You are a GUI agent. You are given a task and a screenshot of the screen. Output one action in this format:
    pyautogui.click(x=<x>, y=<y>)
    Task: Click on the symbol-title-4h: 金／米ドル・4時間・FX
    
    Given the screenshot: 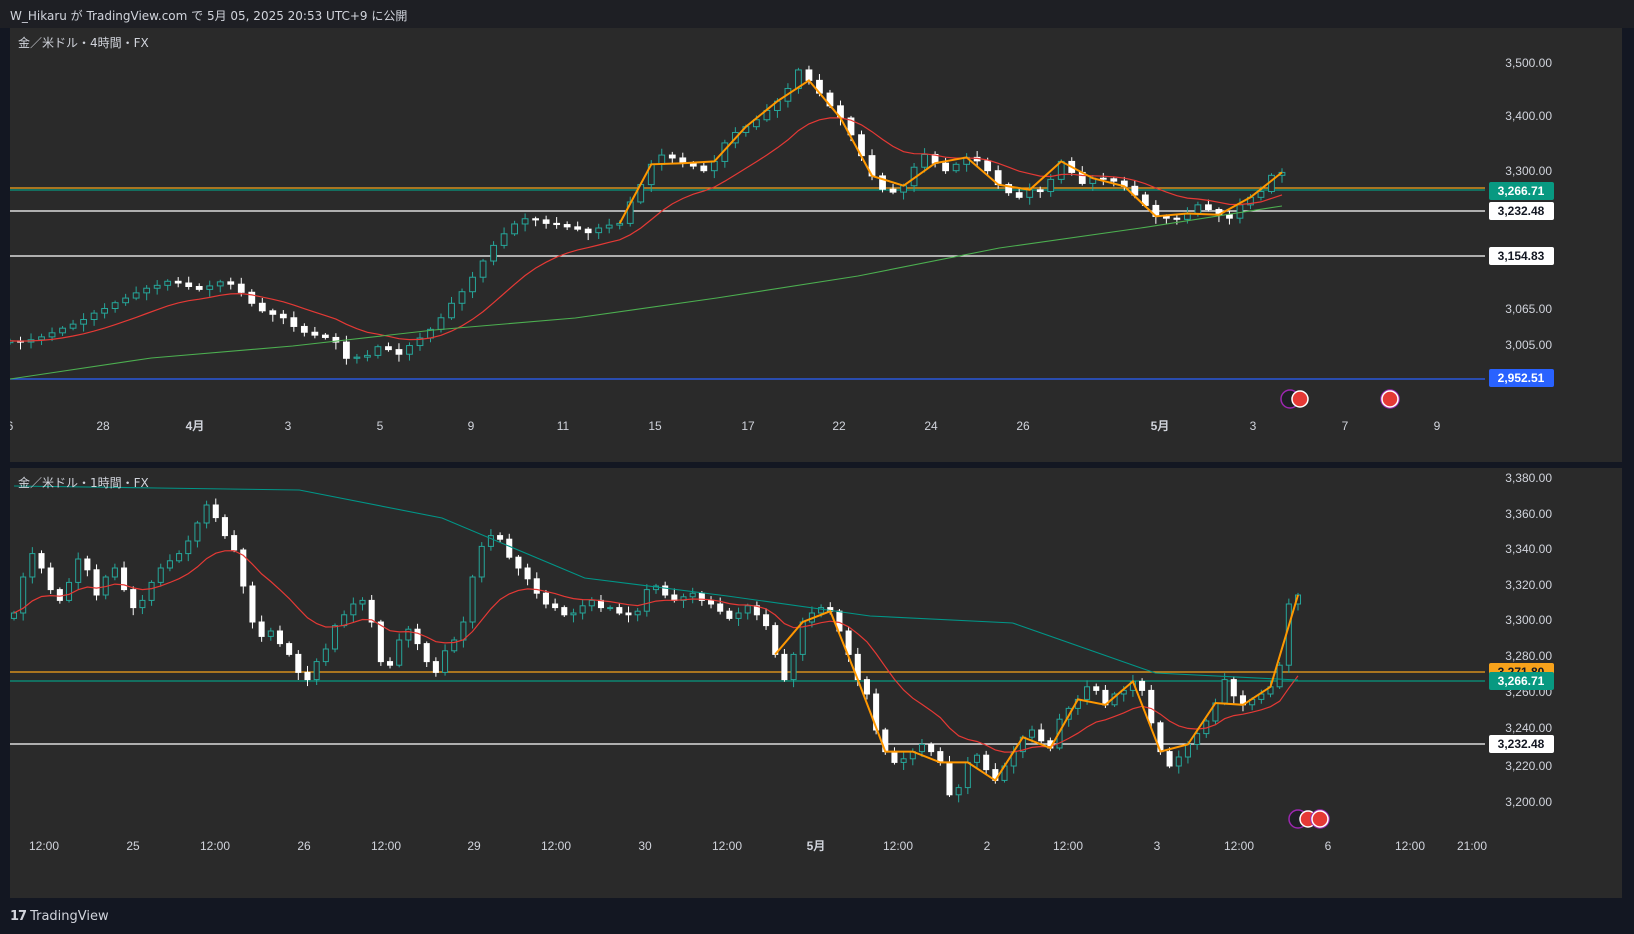 What is the action you would take?
    pyautogui.click(x=83, y=43)
    